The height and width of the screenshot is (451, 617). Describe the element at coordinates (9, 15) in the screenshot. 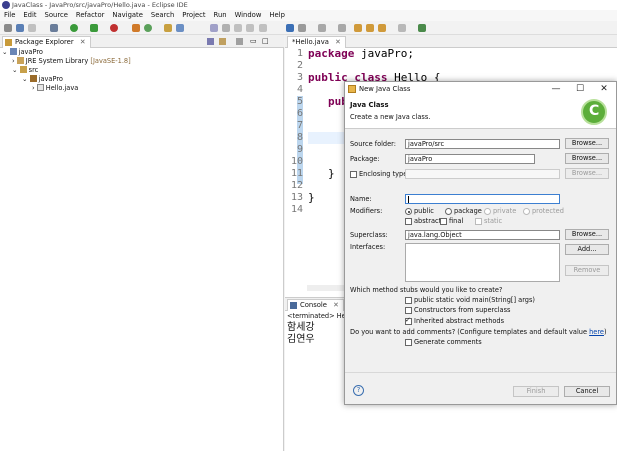

I see `menu-file: File` at that location.